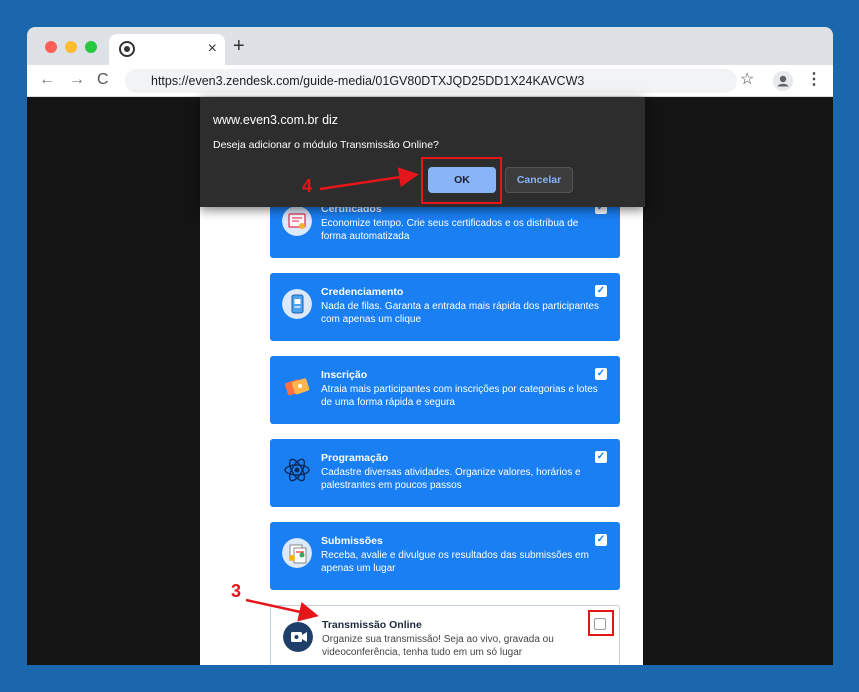  What do you see at coordinates (282, 610) in the screenshot?
I see `step-3-arrow` at bounding box center [282, 610].